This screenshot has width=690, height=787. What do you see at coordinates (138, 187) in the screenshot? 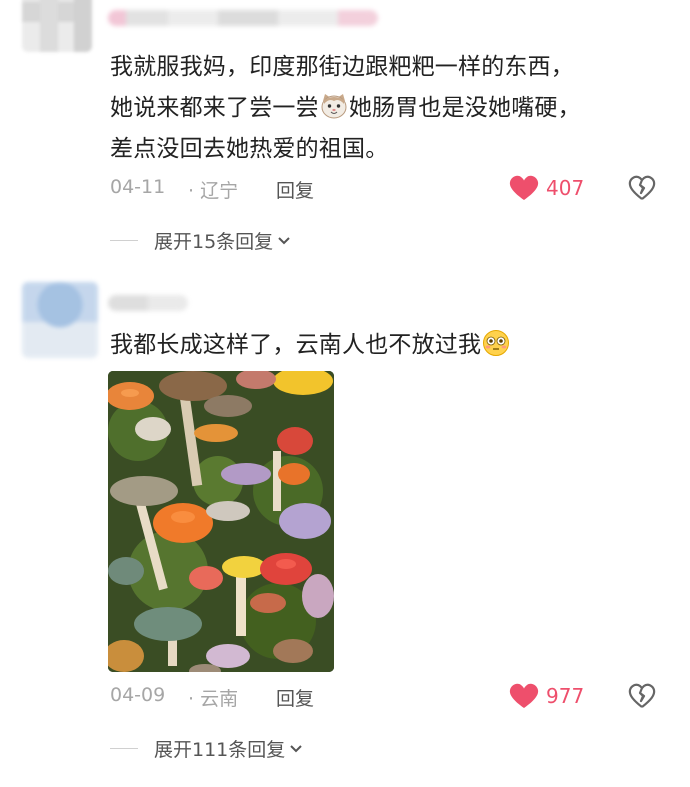
I see `comment-date: 04-11` at bounding box center [138, 187].